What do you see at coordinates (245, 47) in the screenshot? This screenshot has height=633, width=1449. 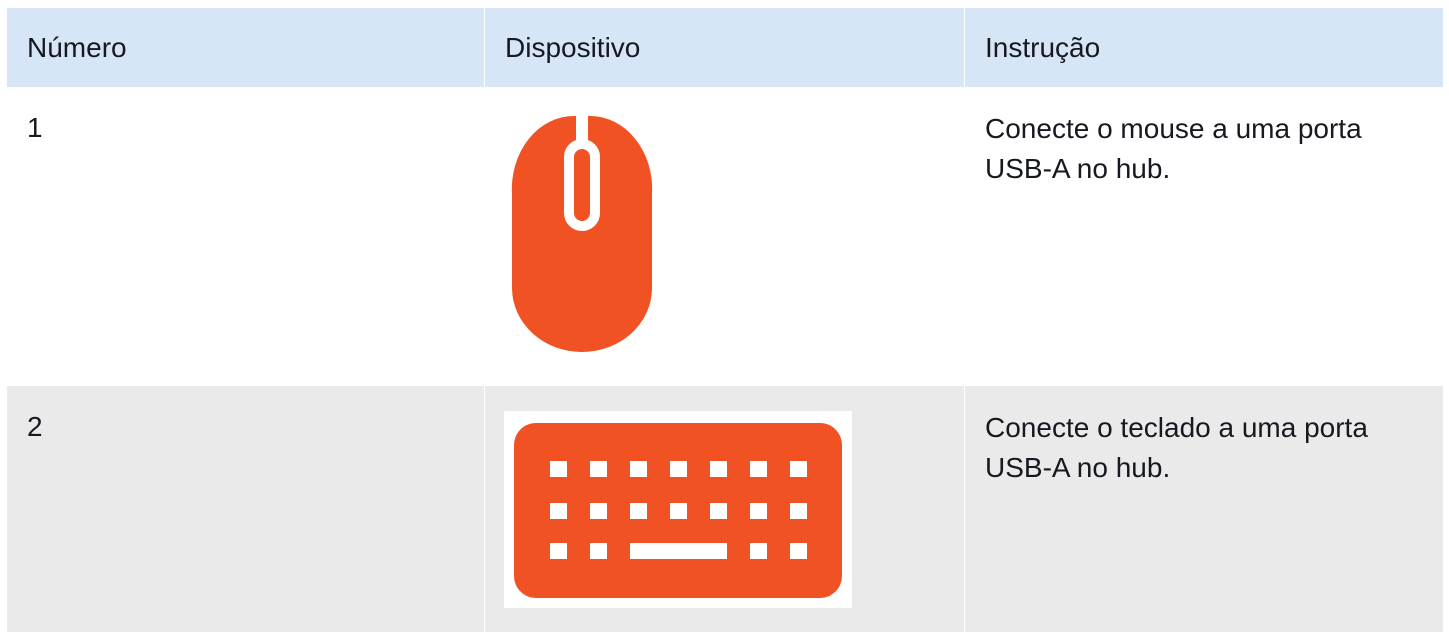 I see `header-number: Número` at bounding box center [245, 47].